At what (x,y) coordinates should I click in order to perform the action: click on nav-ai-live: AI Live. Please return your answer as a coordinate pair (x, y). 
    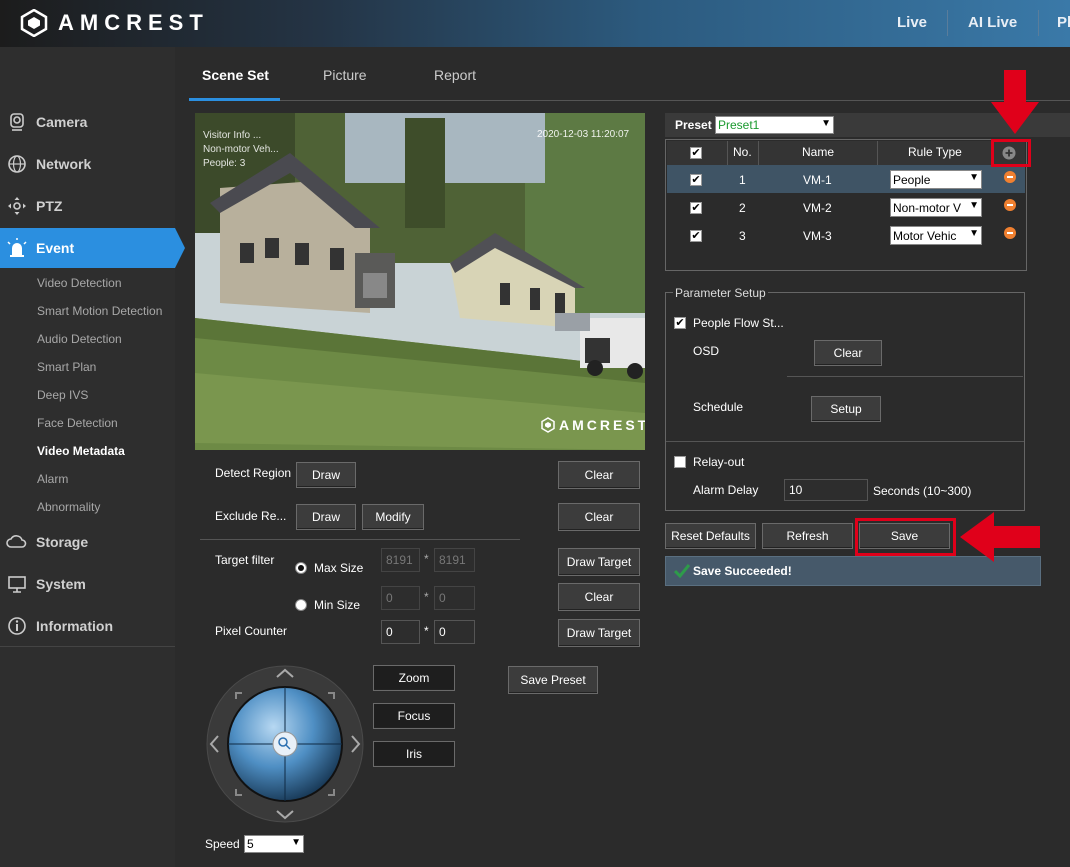
    Looking at the image, I should click on (992, 22).